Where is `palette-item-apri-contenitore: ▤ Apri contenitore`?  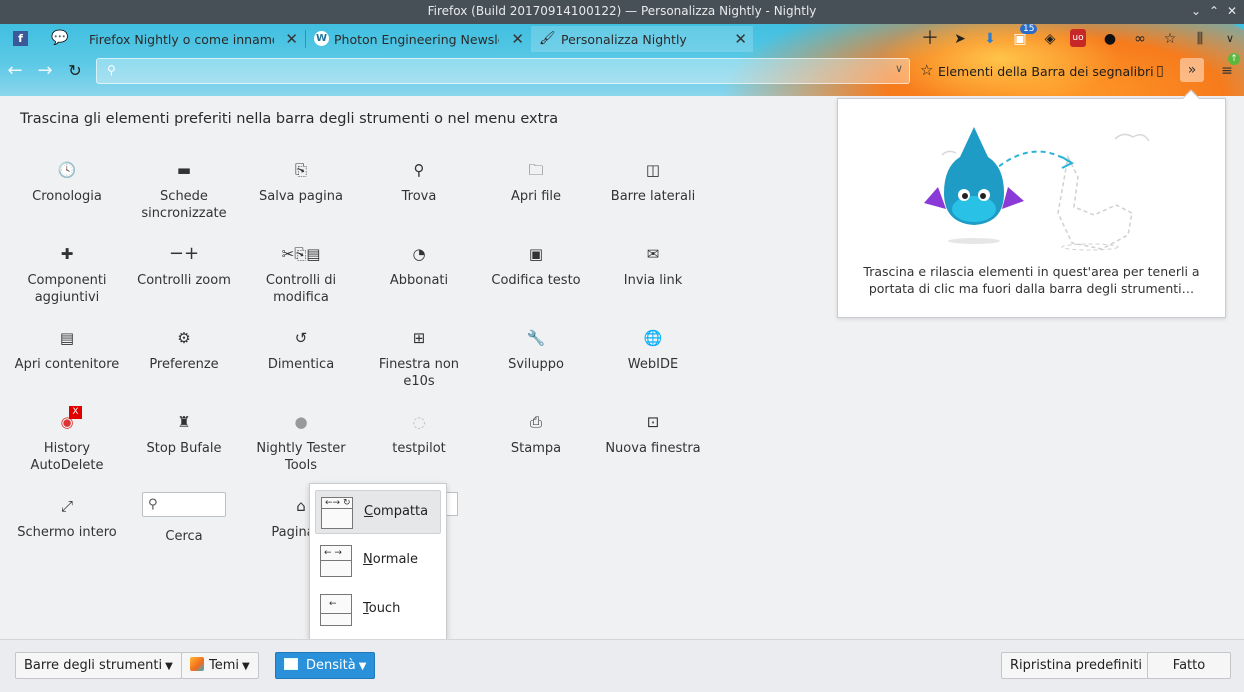
palette-item-apri-contenitore: ▤ Apri contenitore is located at coordinates (67, 350).